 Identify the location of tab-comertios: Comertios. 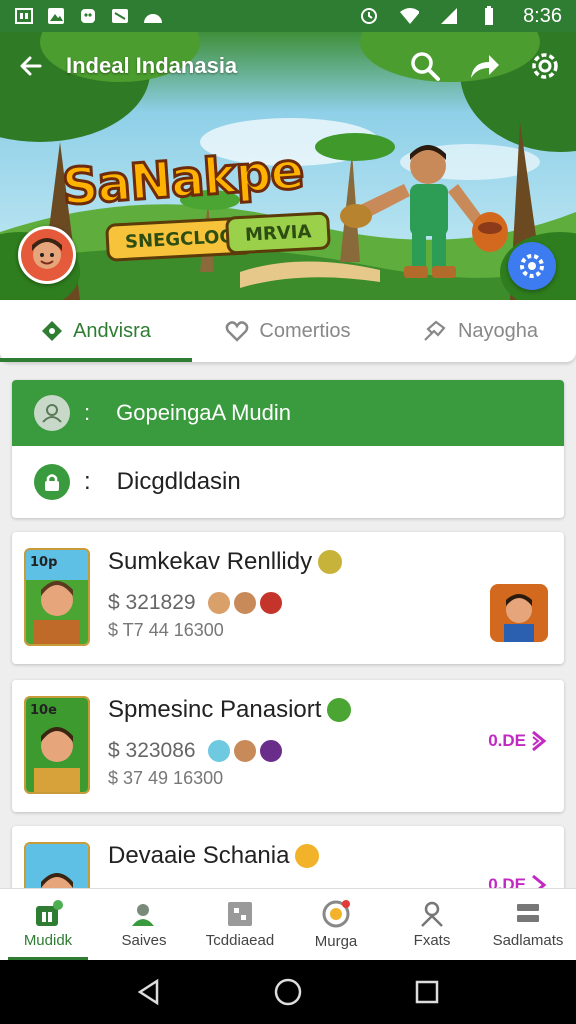
(288, 331).